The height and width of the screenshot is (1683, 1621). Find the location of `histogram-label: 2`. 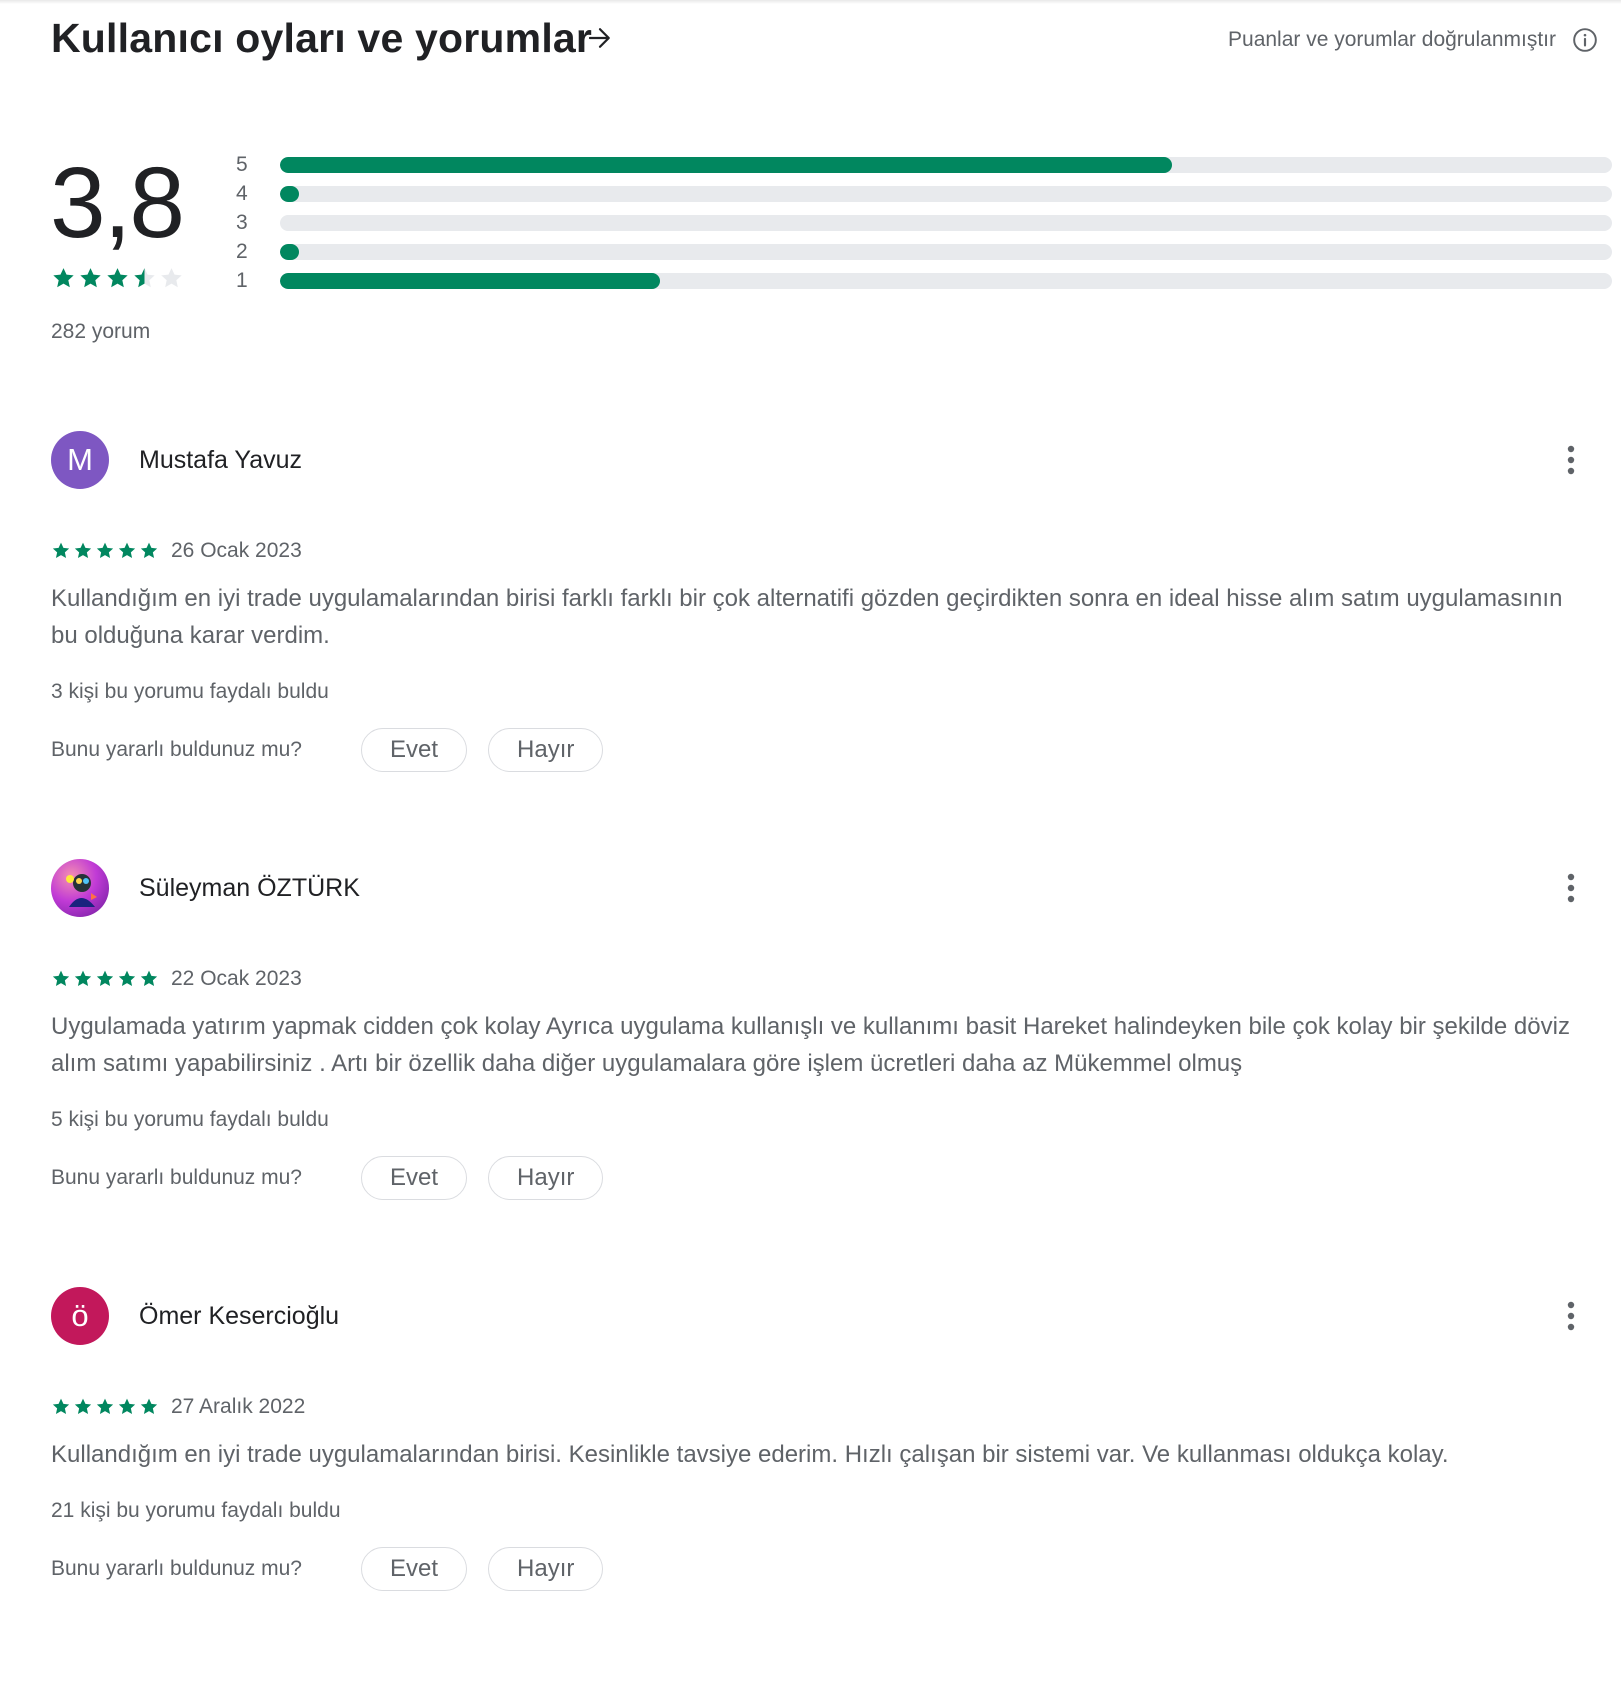

histogram-label: 2 is located at coordinates (242, 251).